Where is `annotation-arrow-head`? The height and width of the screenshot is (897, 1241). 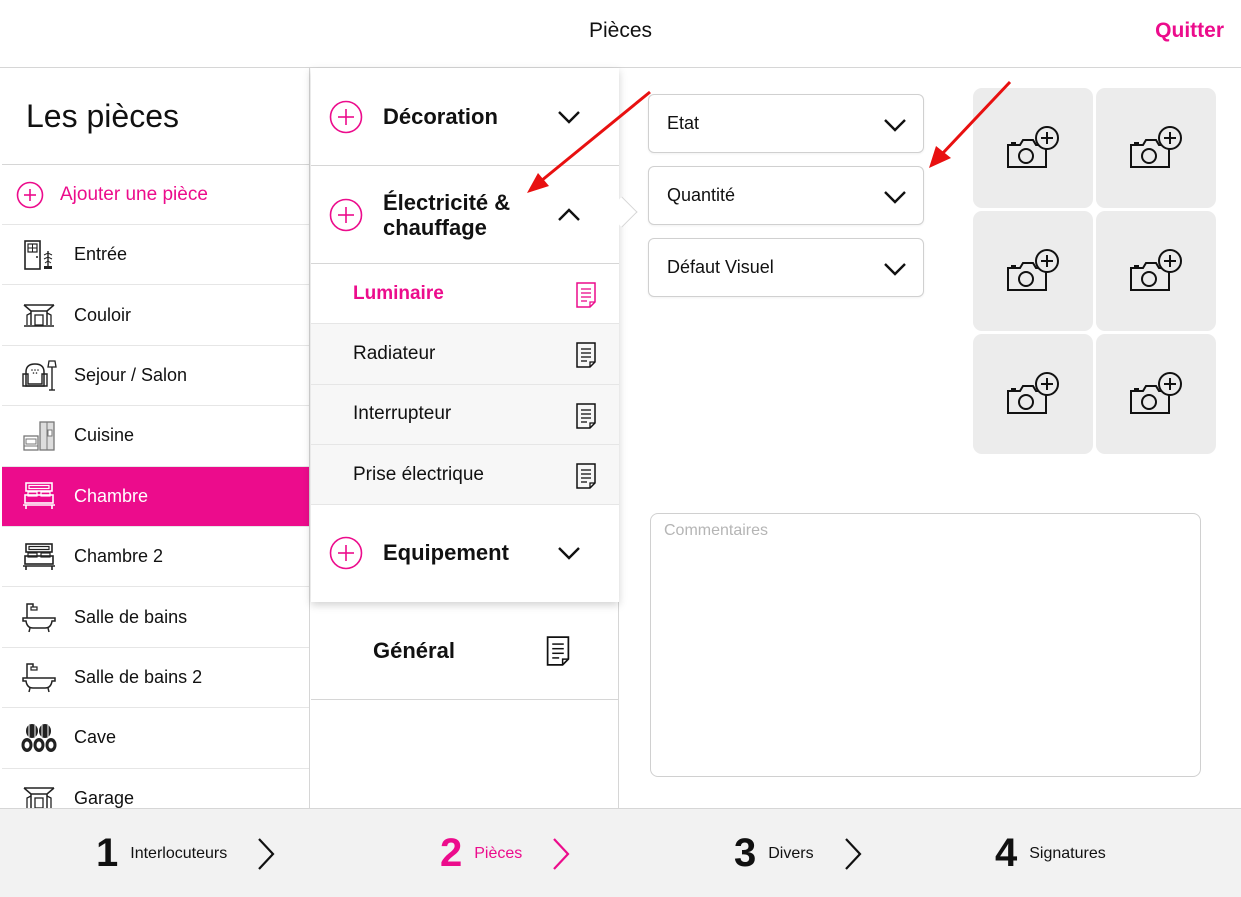
annotation-arrow-head is located at coordinates (940, 157).